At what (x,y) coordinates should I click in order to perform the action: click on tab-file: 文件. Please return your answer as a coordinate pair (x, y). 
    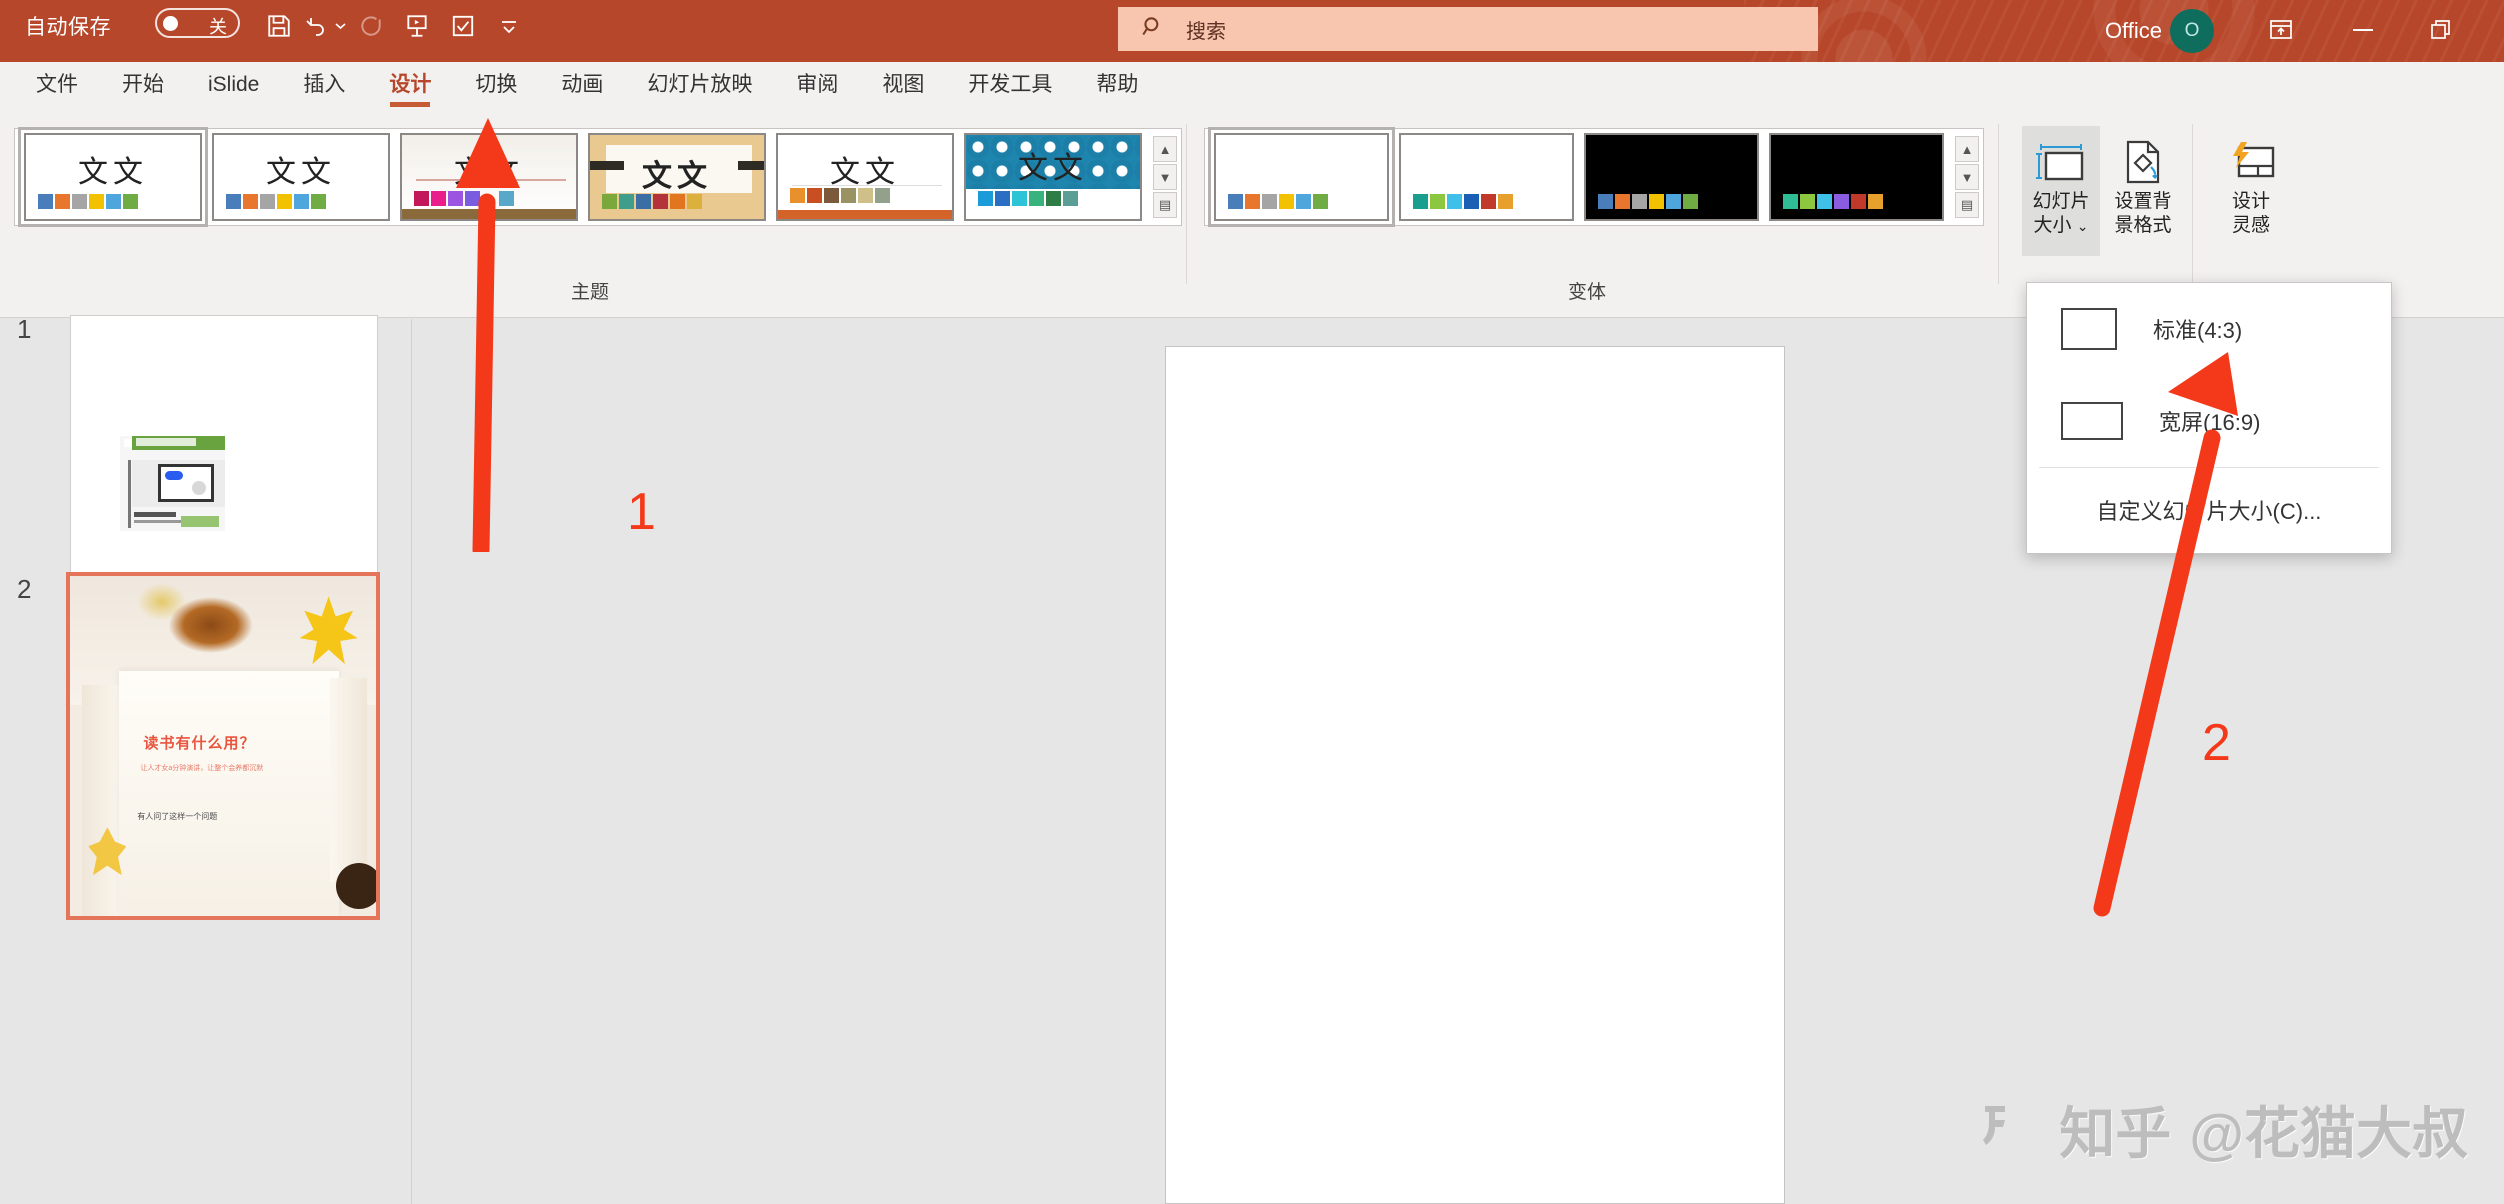
    Looking at the image, I should click on (57, 85).